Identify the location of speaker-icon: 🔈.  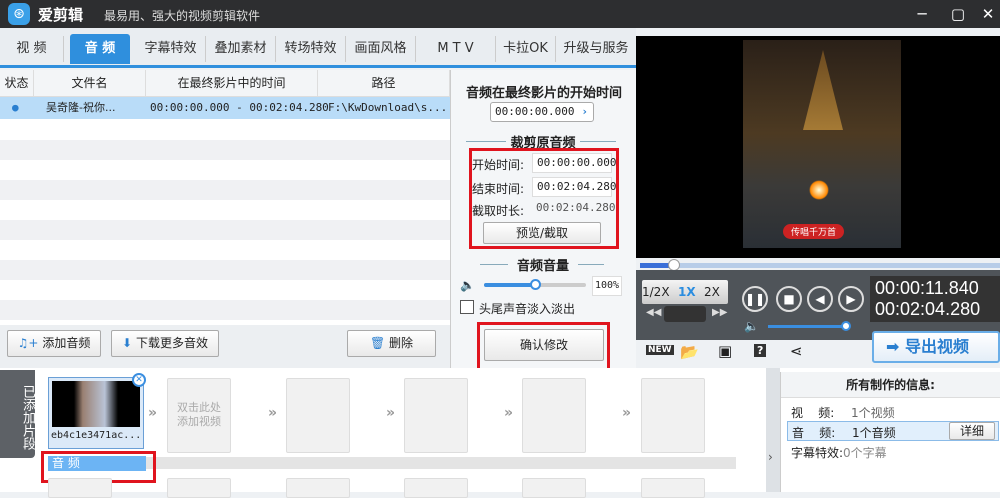
(467, 285).